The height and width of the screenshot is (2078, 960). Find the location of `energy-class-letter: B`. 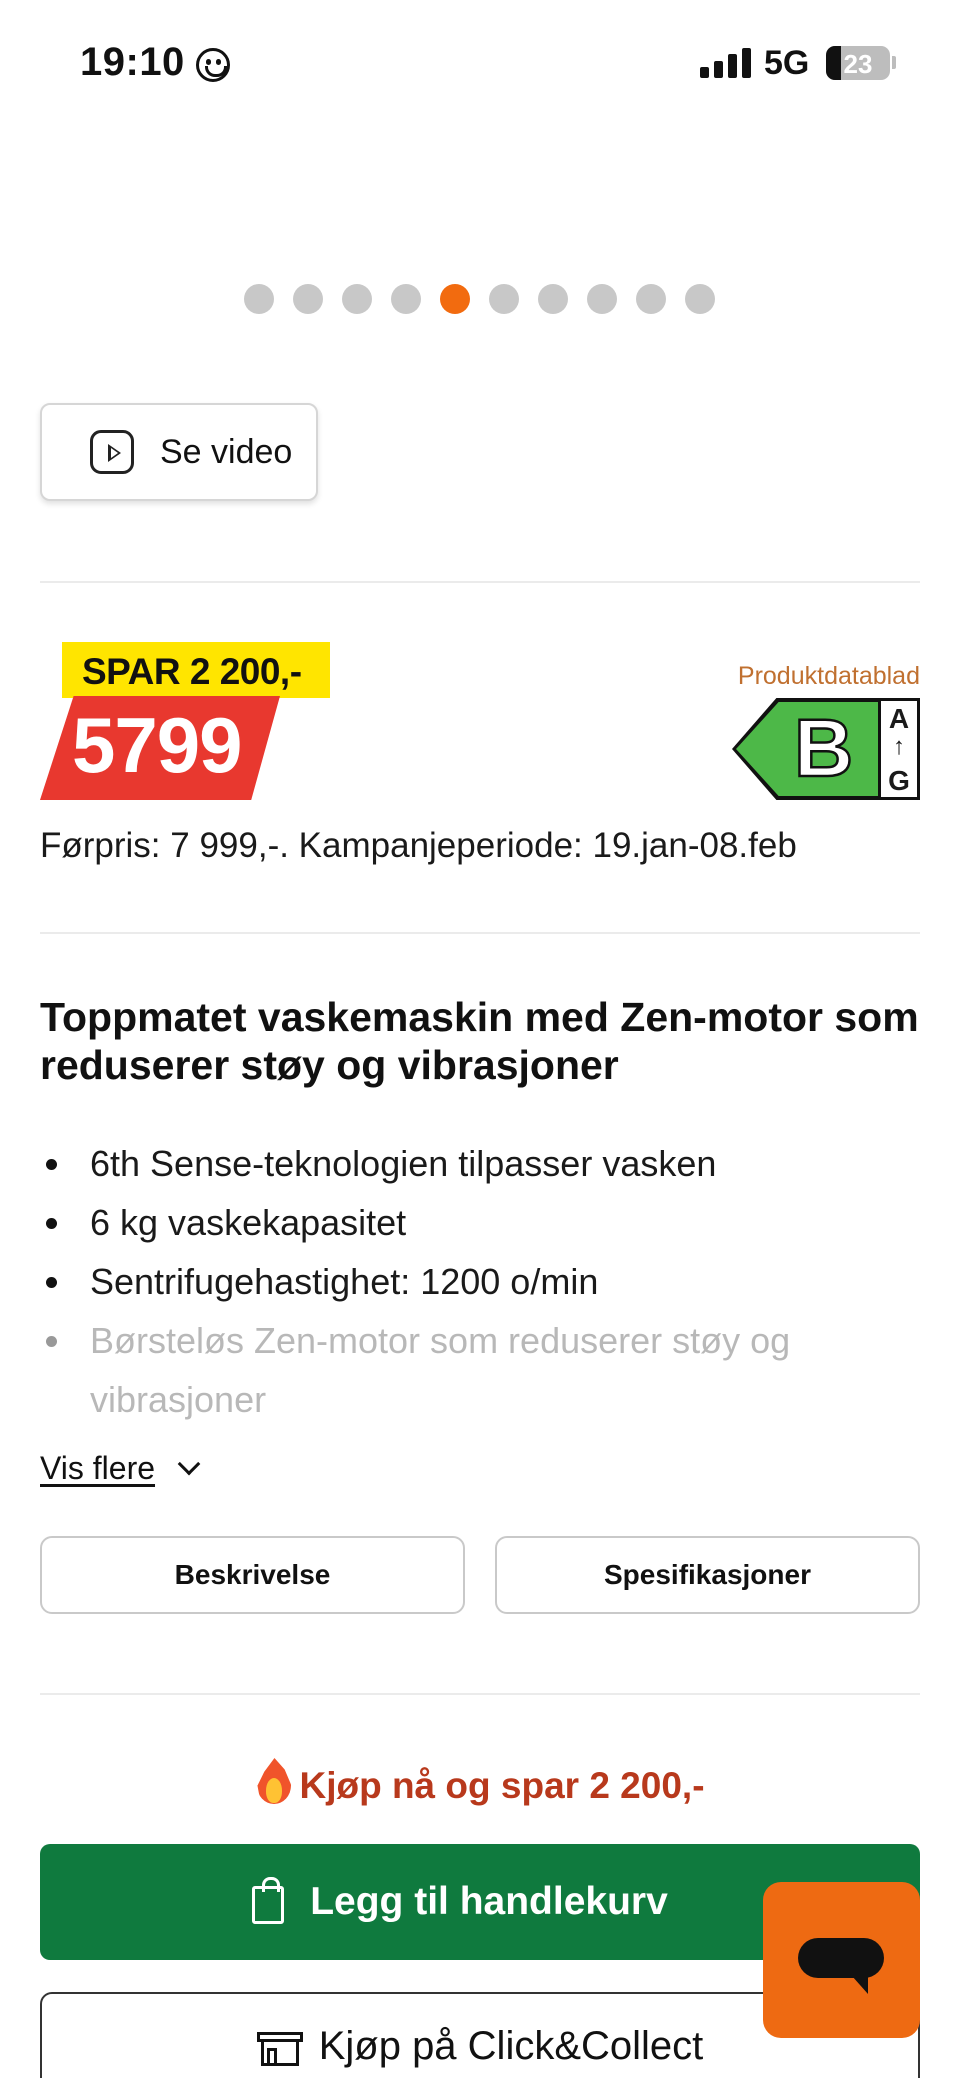

energy-class-letter: B is located at coordinates (824, 749).